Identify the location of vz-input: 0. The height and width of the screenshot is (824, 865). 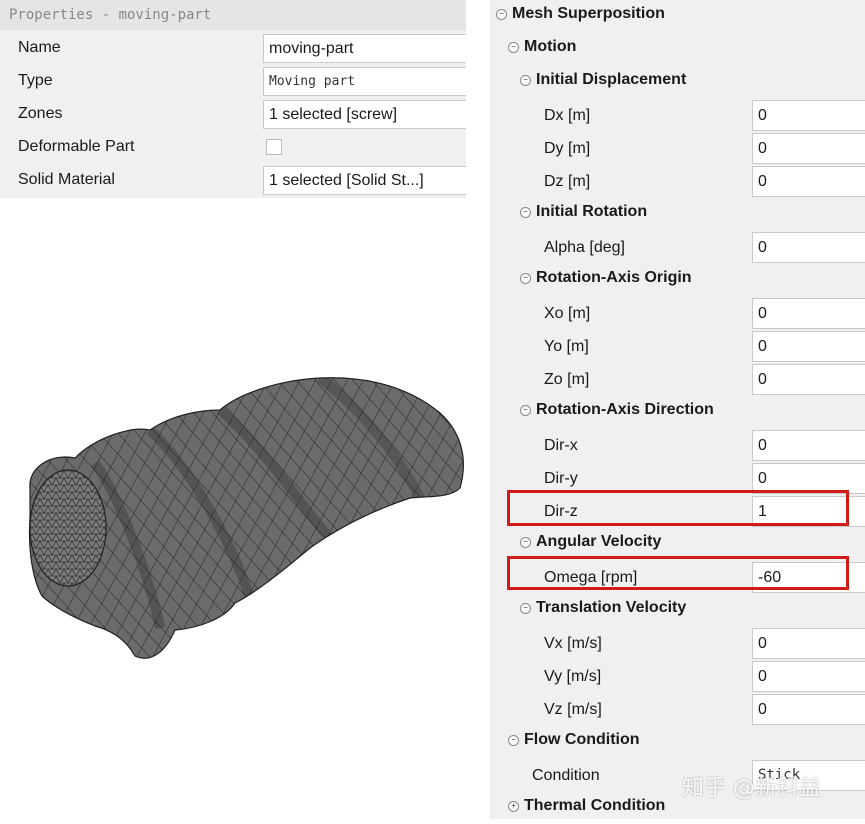
(808, 709).